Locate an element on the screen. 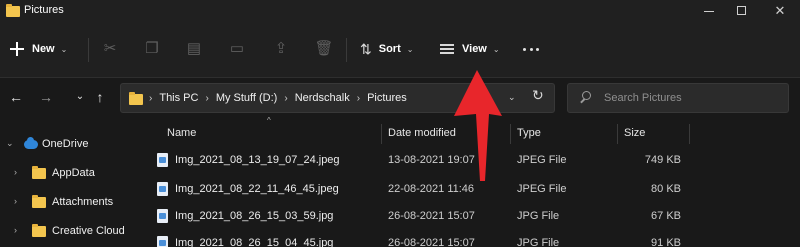  annotation-arrow is located at coordinates (478, 125).